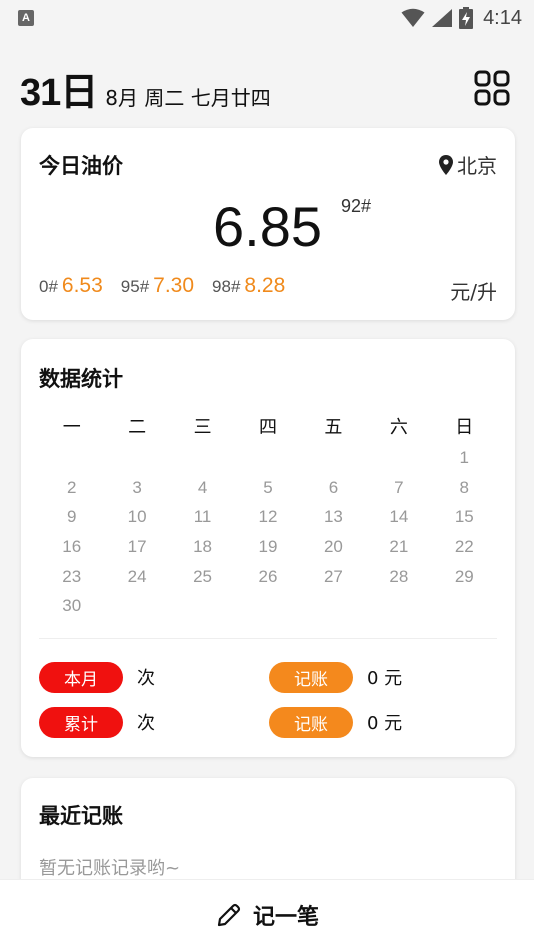 This screenshot has height=950, width=534. What do you see at coordinates (398, 547) in the screenshot?
I see `calendar-day: 21` at bounding box center [398, 547].